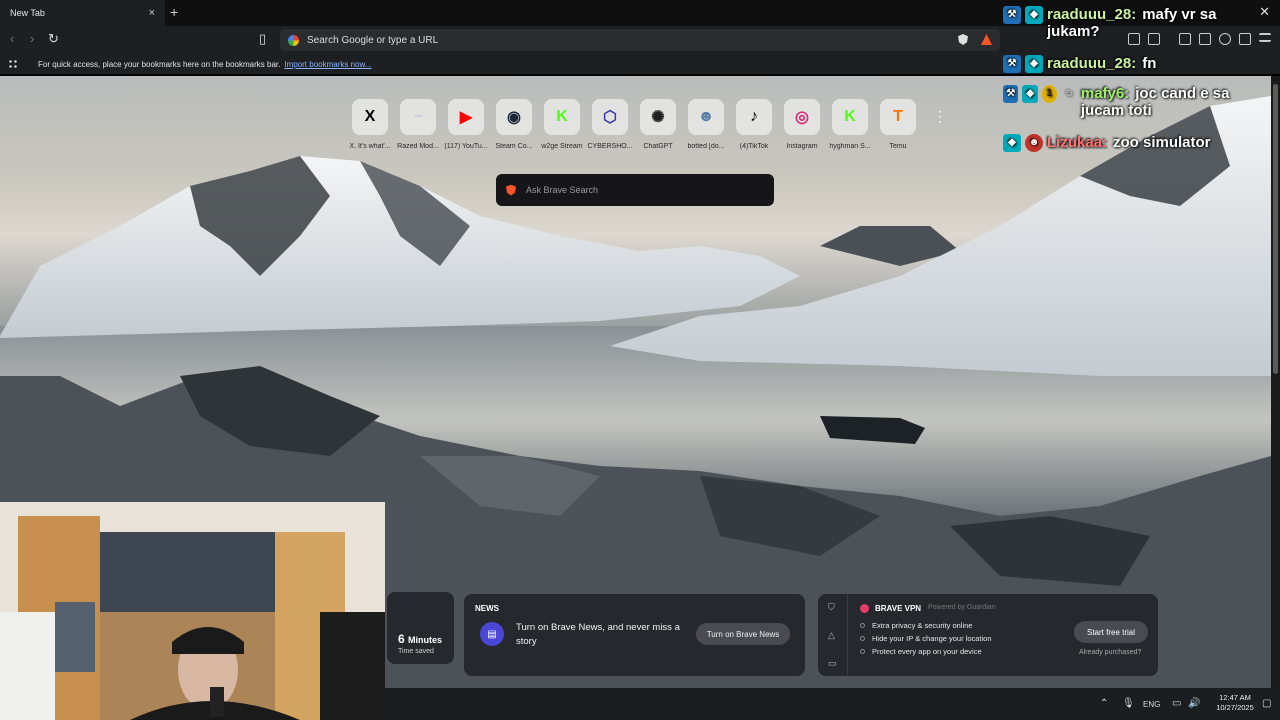 Image resolution: width=1280 pixels, height=720 pixels. I want to click on time-saved-card: 6 Minutes Time saved, so click(420, 628).